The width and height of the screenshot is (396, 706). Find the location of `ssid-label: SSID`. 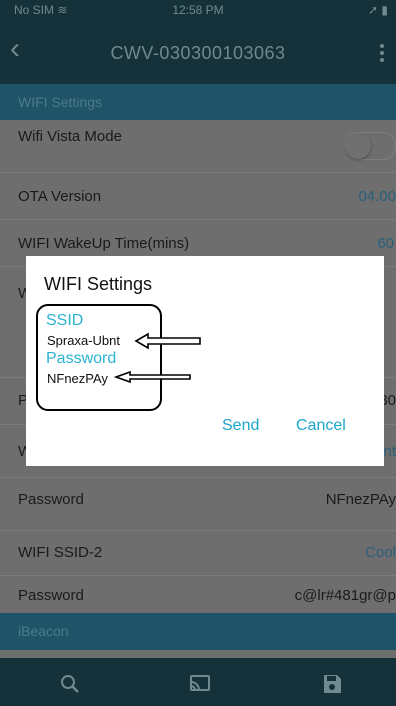

ssid-label: SSID is located at coordinates (65, 320).